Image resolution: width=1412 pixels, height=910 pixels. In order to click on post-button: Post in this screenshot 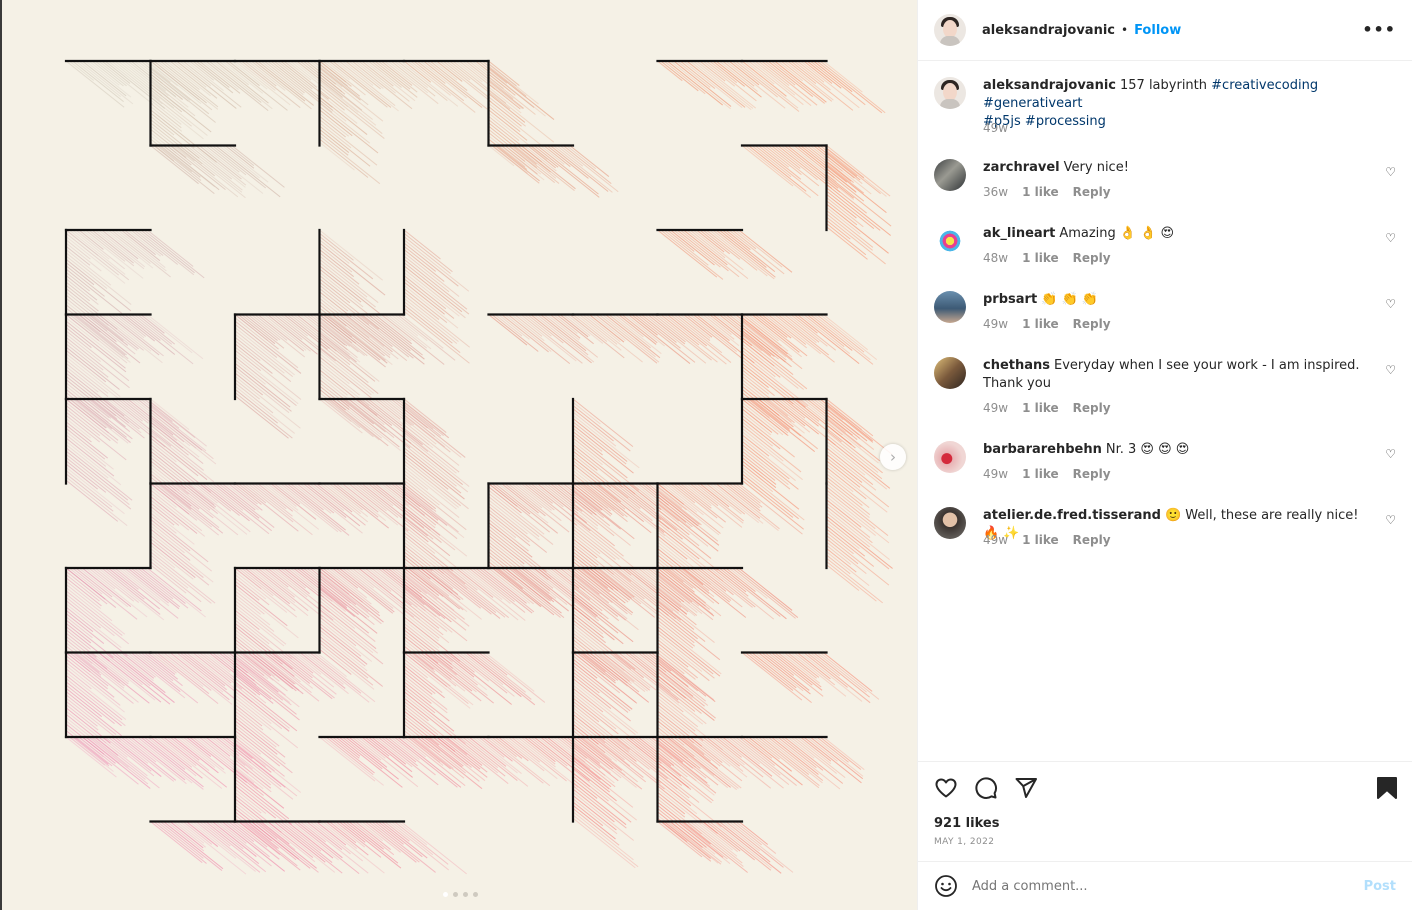, I will do `click(1380, 886)`.